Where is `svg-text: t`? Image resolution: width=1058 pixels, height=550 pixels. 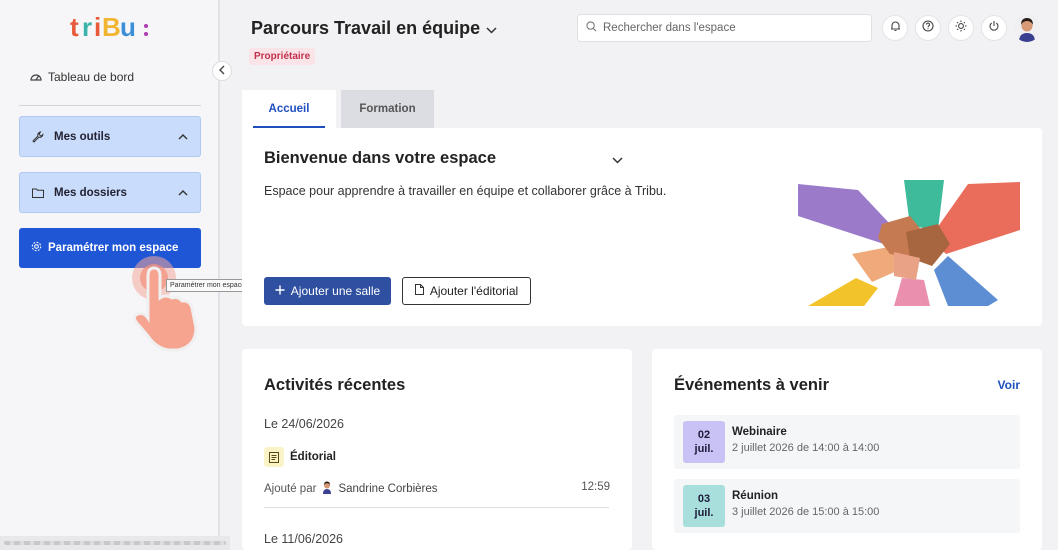 svg-text: t is located at coordinates (74, 28).